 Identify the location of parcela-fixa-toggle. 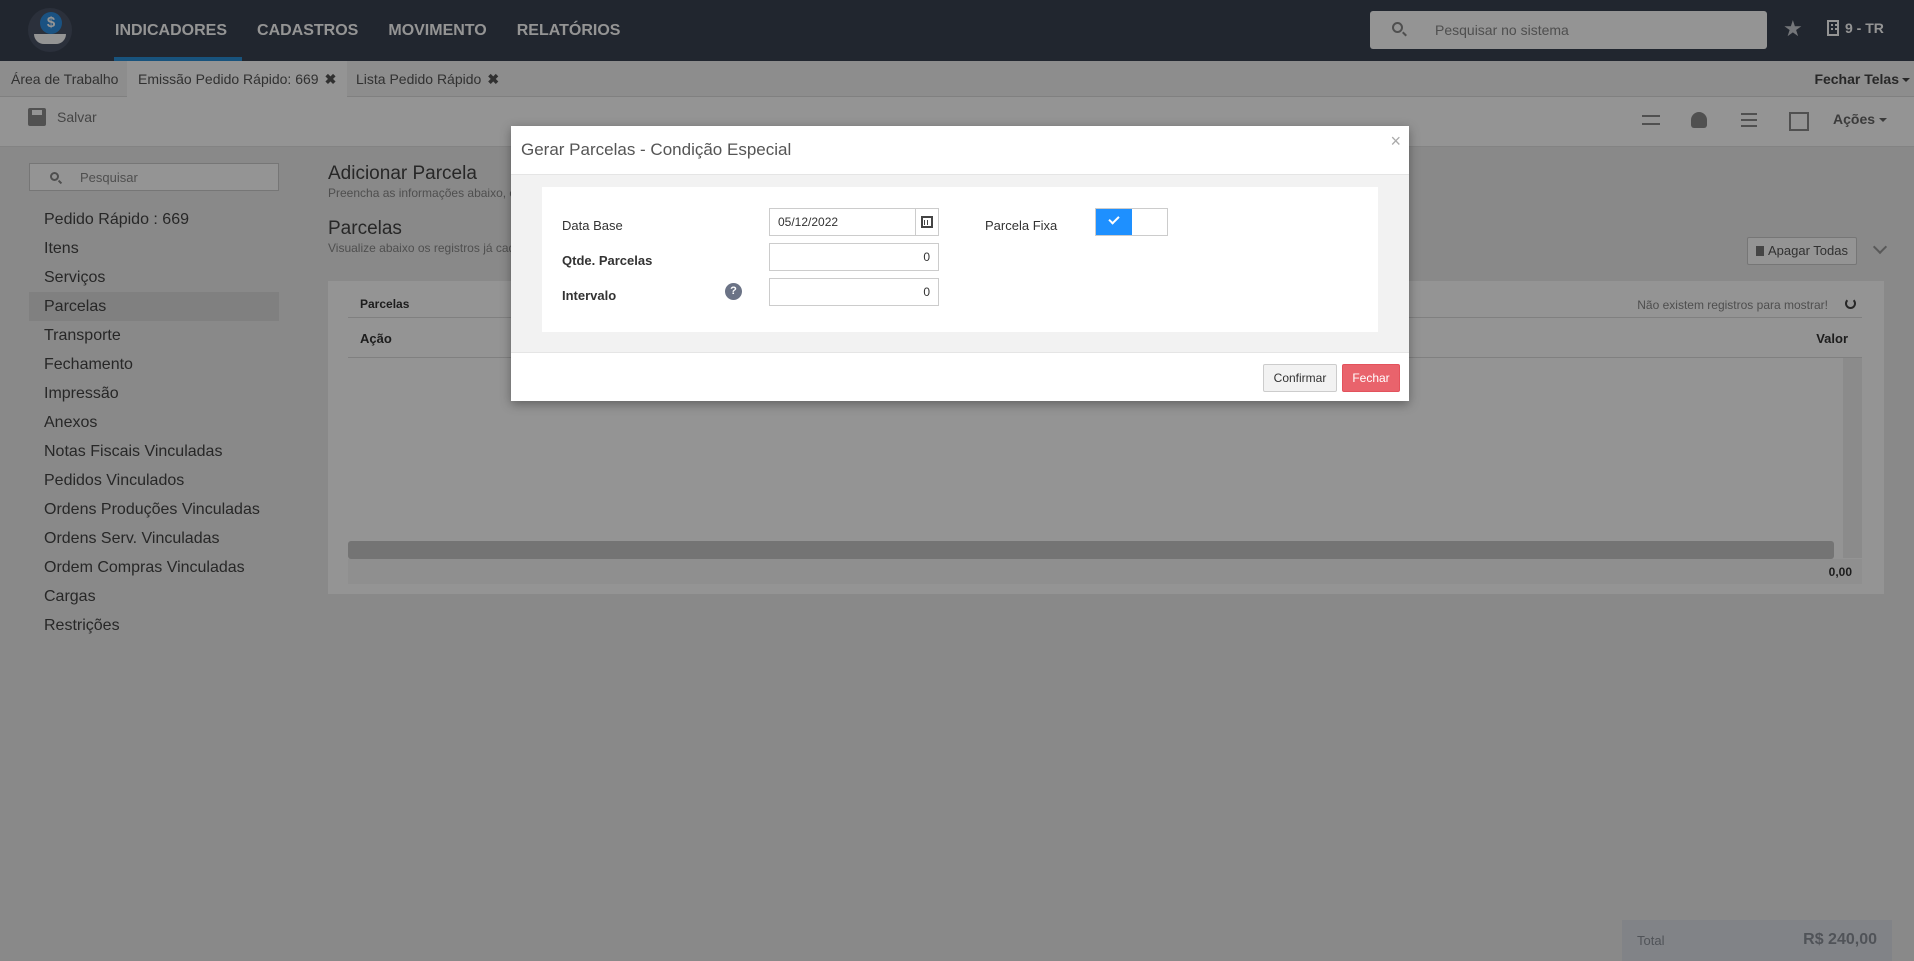
(1131, 222).